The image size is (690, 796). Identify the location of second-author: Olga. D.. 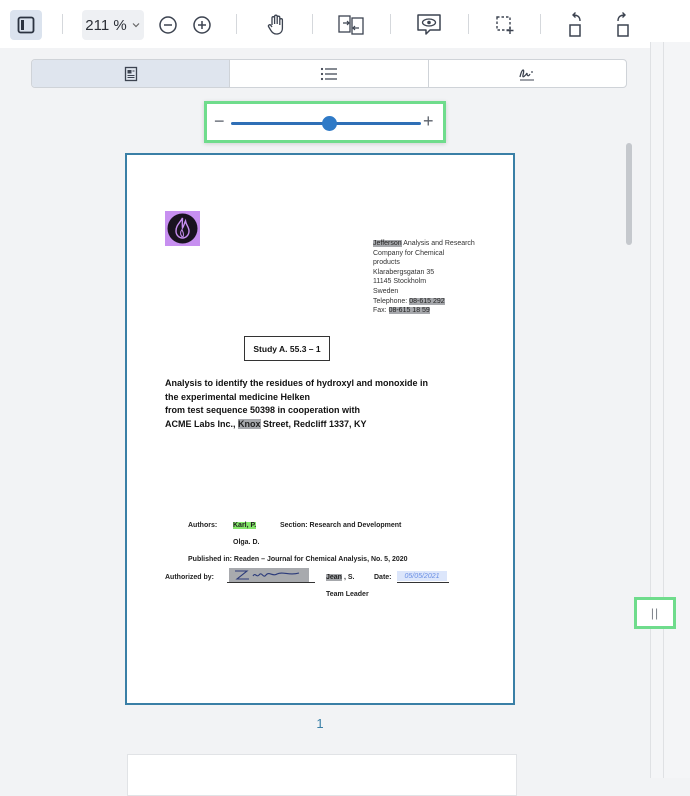
(246, 542).